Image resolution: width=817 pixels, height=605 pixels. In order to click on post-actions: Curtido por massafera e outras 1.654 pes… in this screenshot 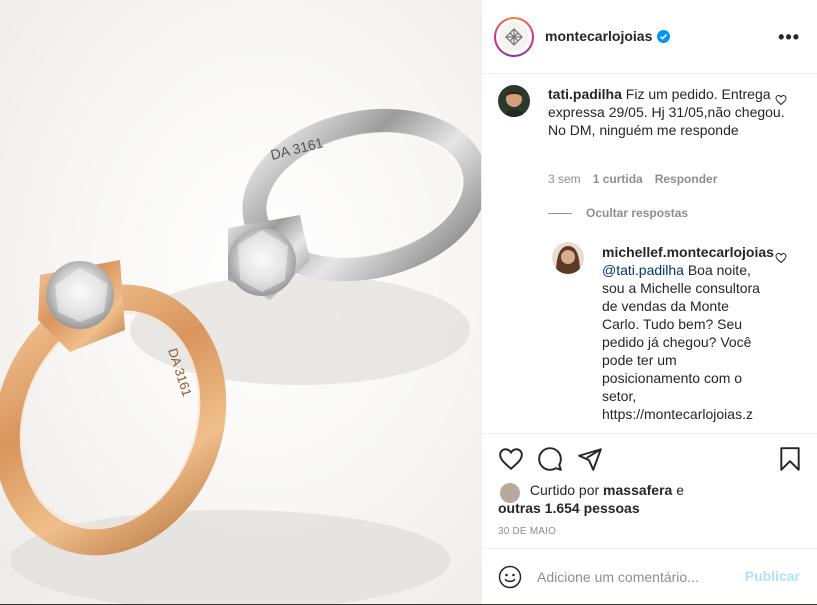, I will do `click(649, 518)`.